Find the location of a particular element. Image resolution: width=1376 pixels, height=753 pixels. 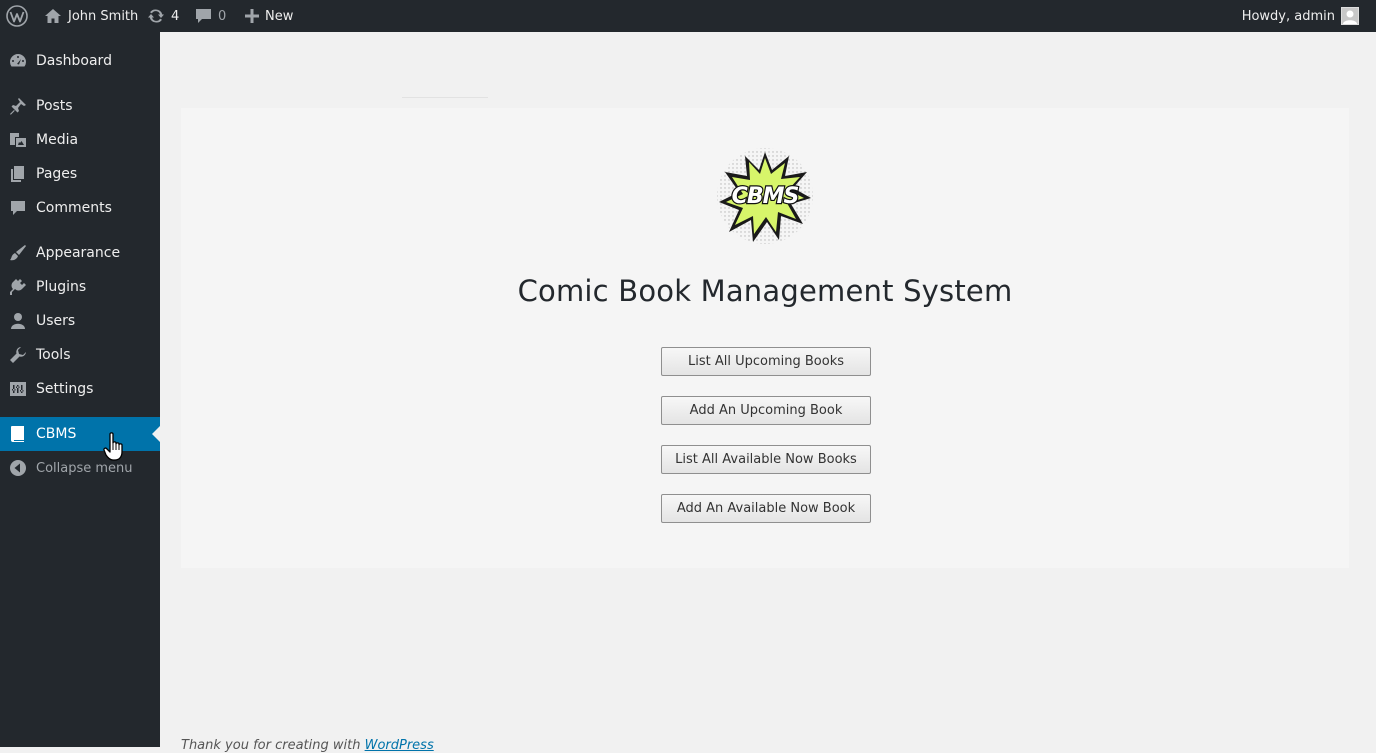

menu-item-plugins: Plugins is located at coordinates (80, 287).